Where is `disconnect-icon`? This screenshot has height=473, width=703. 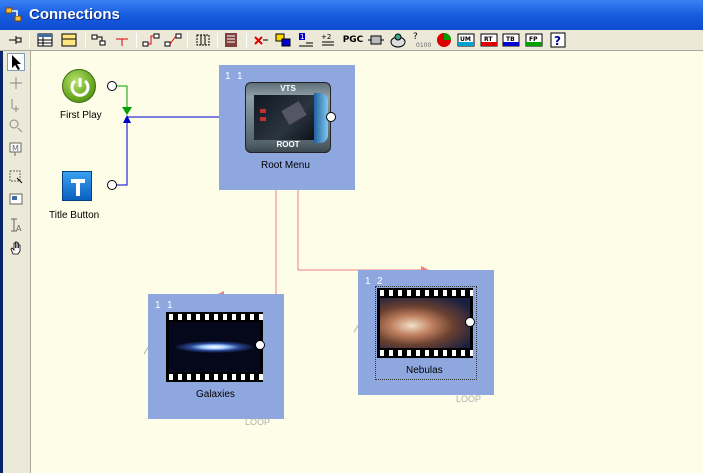 disconnect-icon is located at coordinates (122, 40).